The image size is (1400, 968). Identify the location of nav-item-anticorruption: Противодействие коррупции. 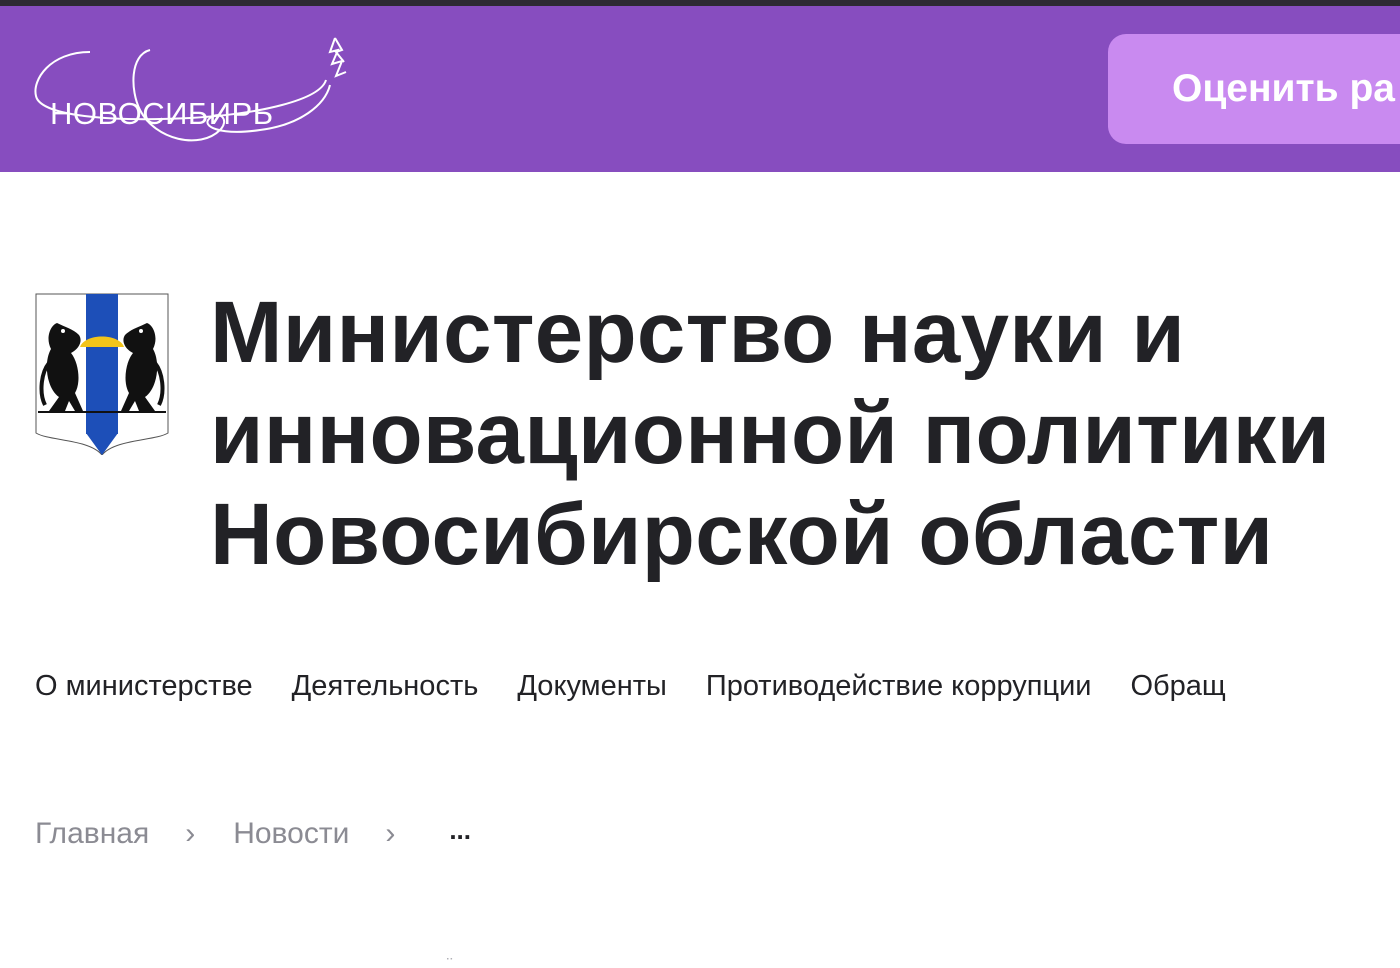
(899, 686).